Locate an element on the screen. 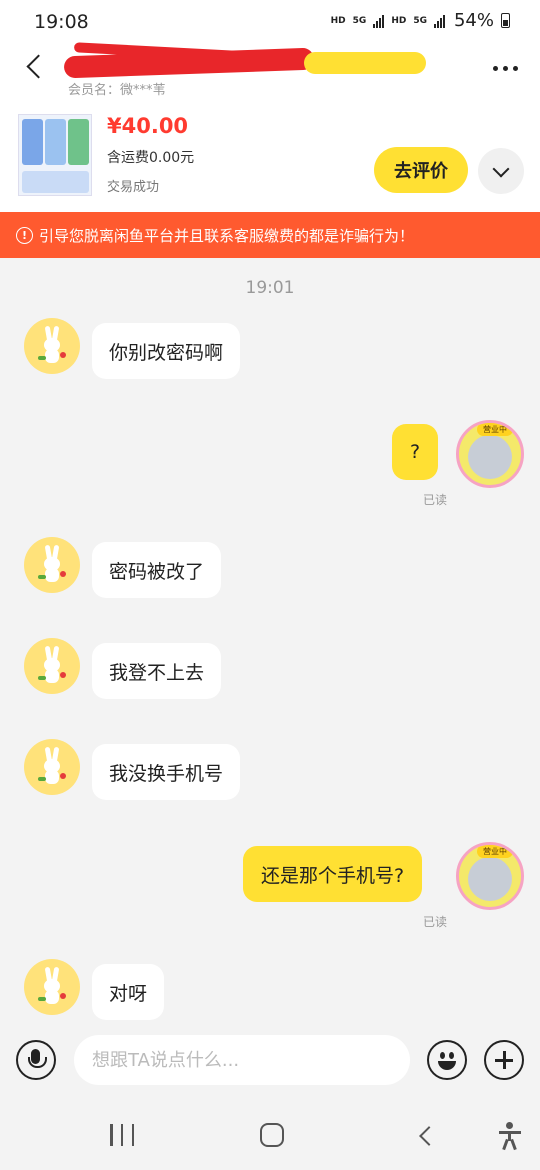 The height and width of the screenshot is (1170, 540). warning-text: 引导您脱离闲鱼平台并且联系客服缴费的都是诈骗行为！ is located at coordinates (227, 235).